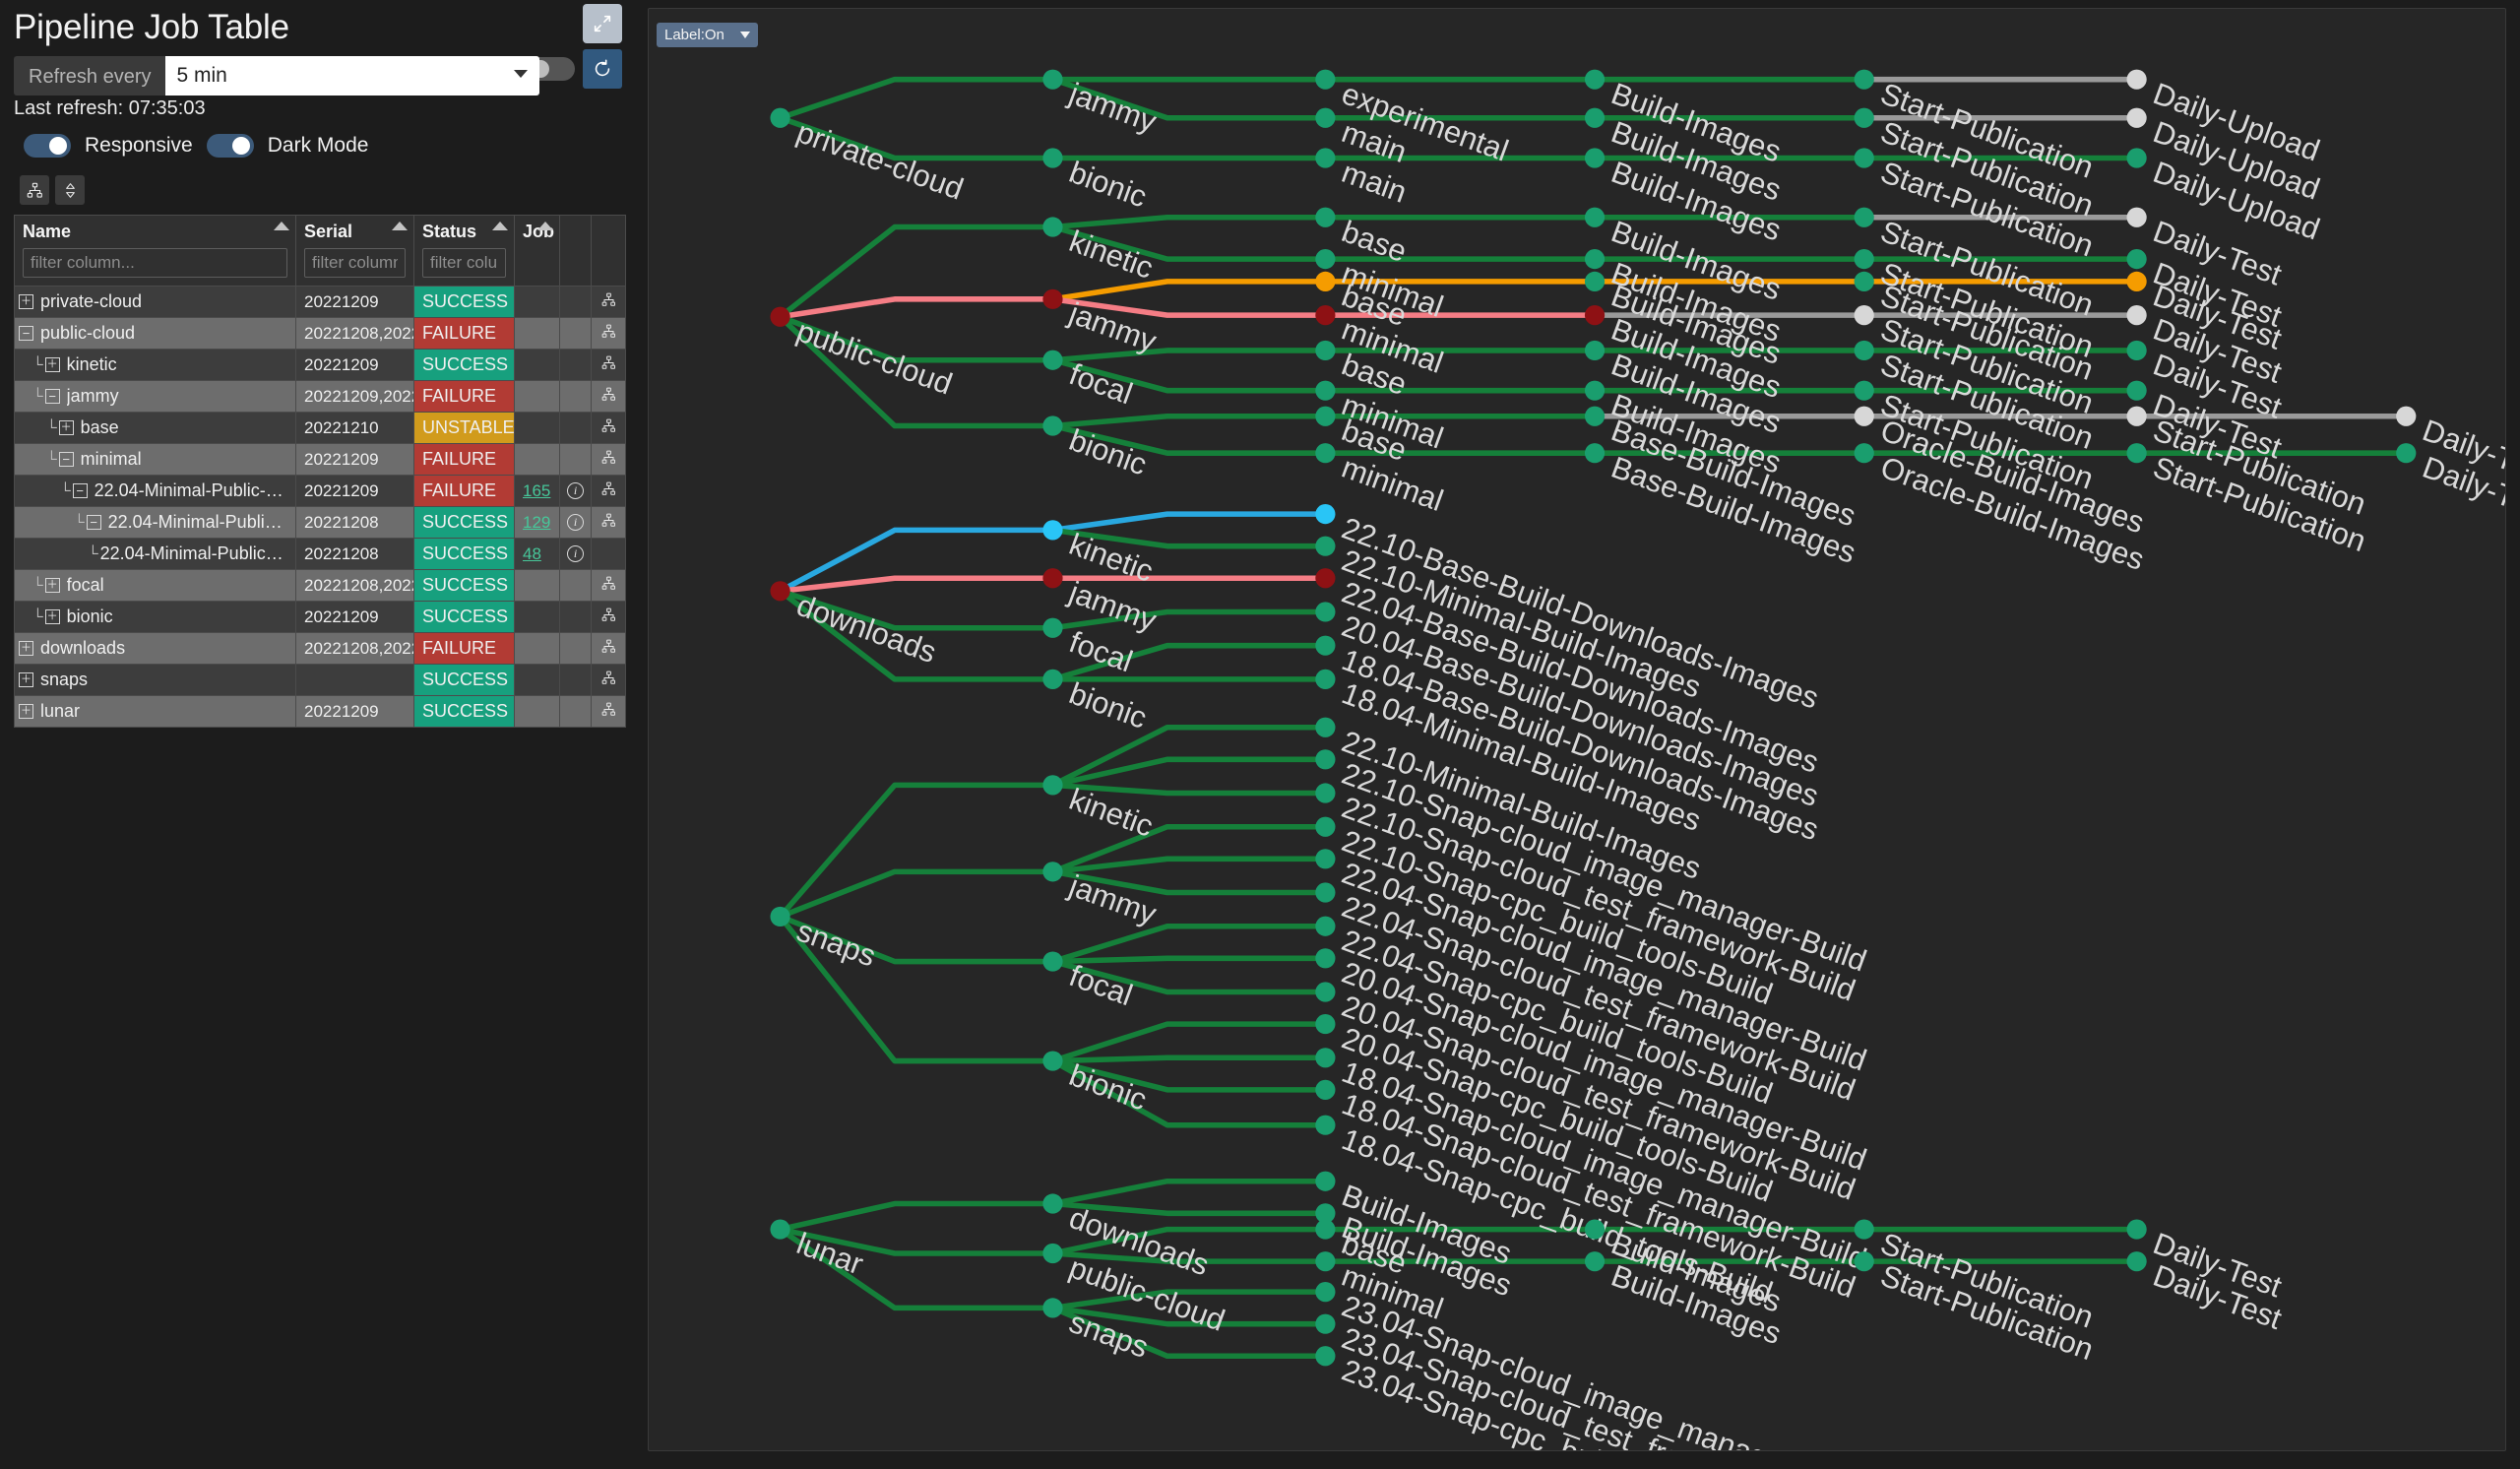  Describe the element at coordinates (707, 35) in the screenshot. I see `label-toggle-button: Label:On` at that location.